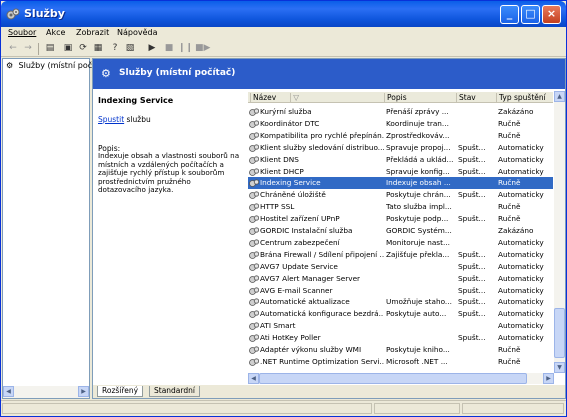 The width and height of the screenshot is (567, 417). I want to click on help-topics-icon: ▧, so click(130, 48).